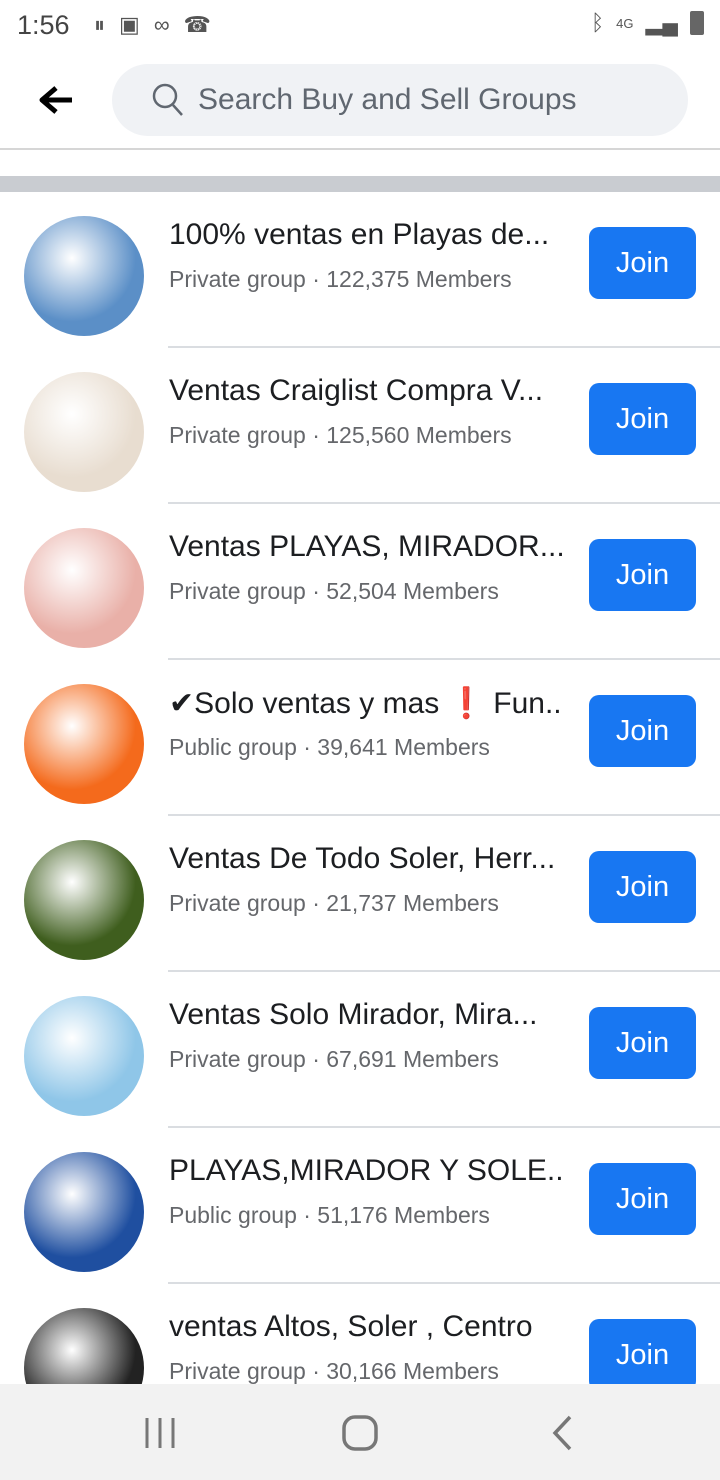 The height and width of the screenshot is (1480, 720). Describe the element at coordinates (334, 1059) in the screenshot. I see `group-meta: Private group · 67,691 Members` at that location.